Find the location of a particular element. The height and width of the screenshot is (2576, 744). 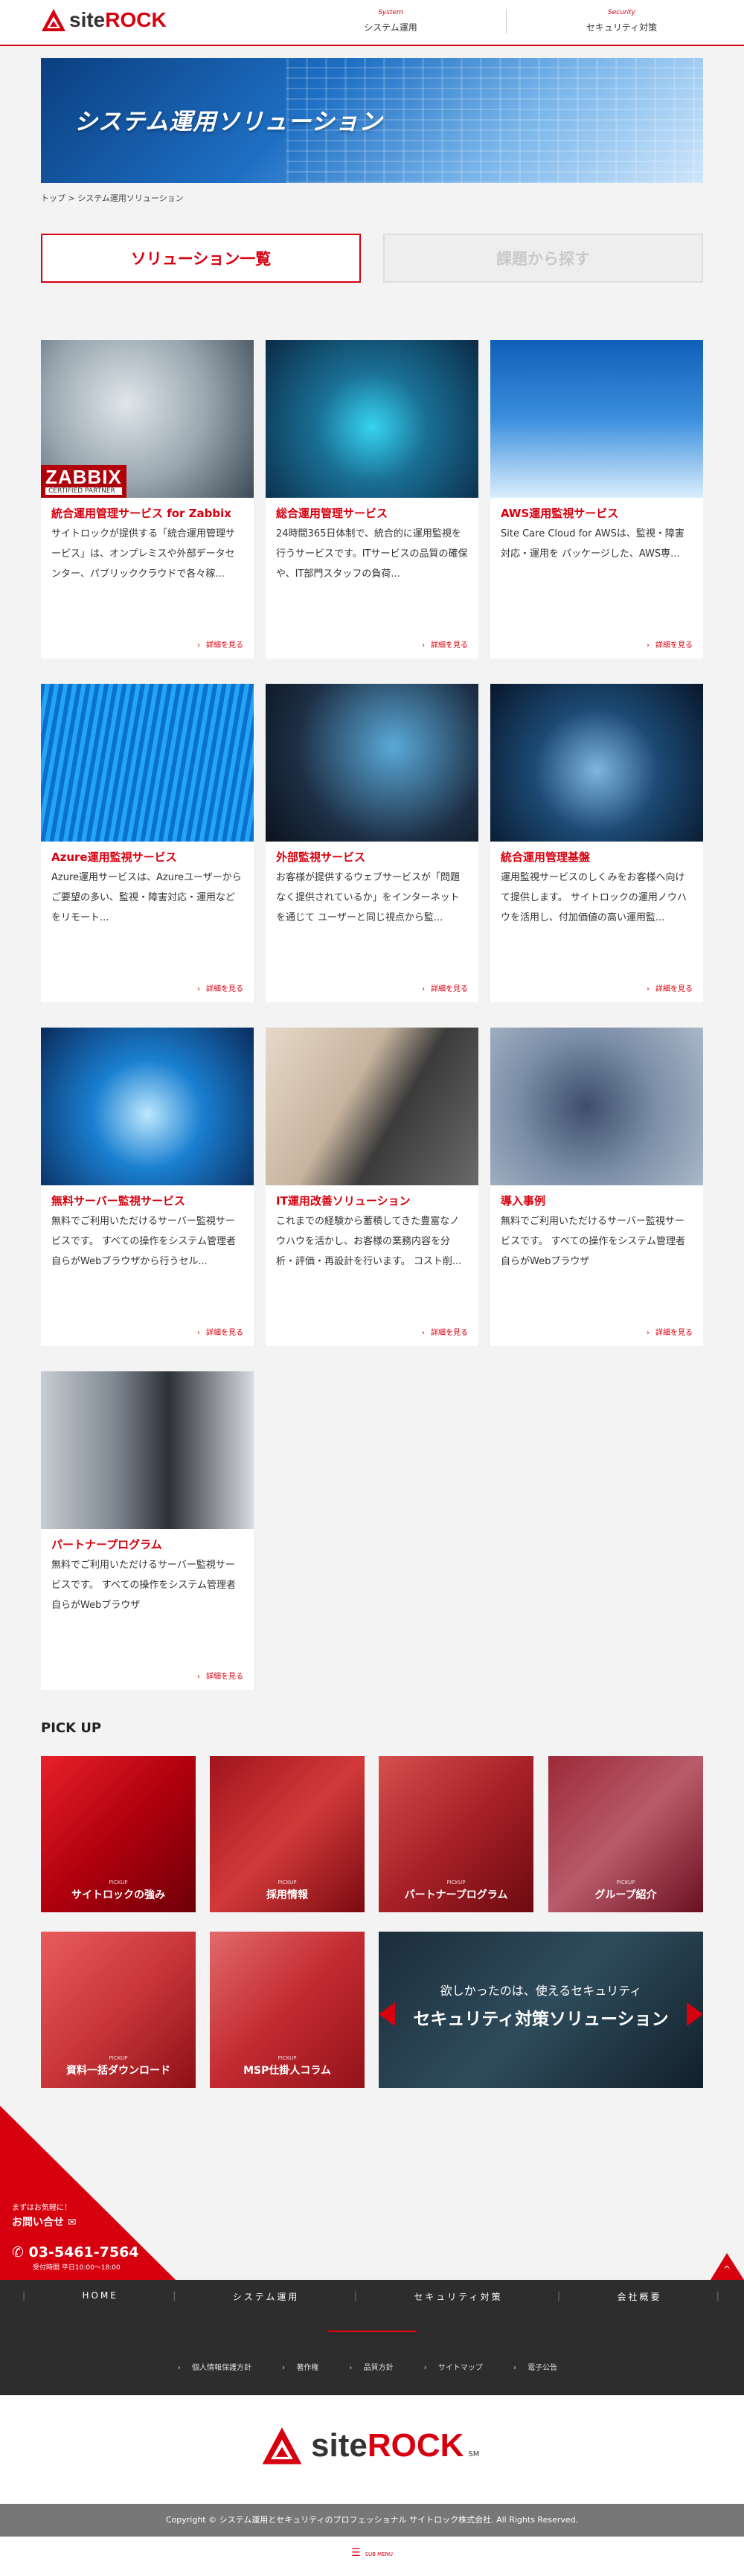

pickup-tile: PICKUP MSP仕掛人コラム is located at coordinates (287, 2010).